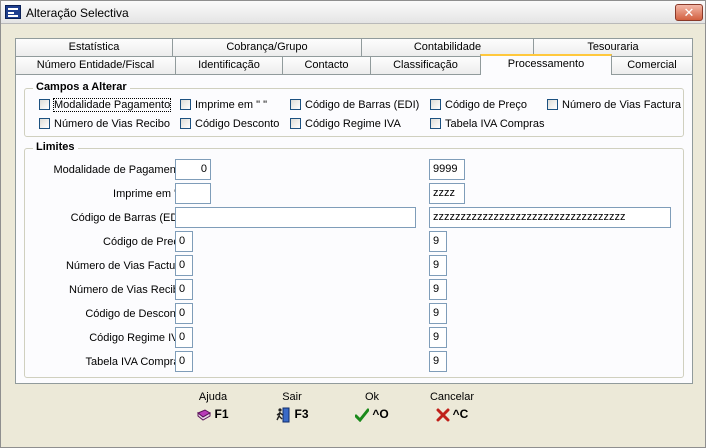 This screenshot has height=448, width=706. What do you see at coordinates (438, 361) in the screenshot?
I see `limite-to-tabela-iva: 9` at bounding box center [438, 361].